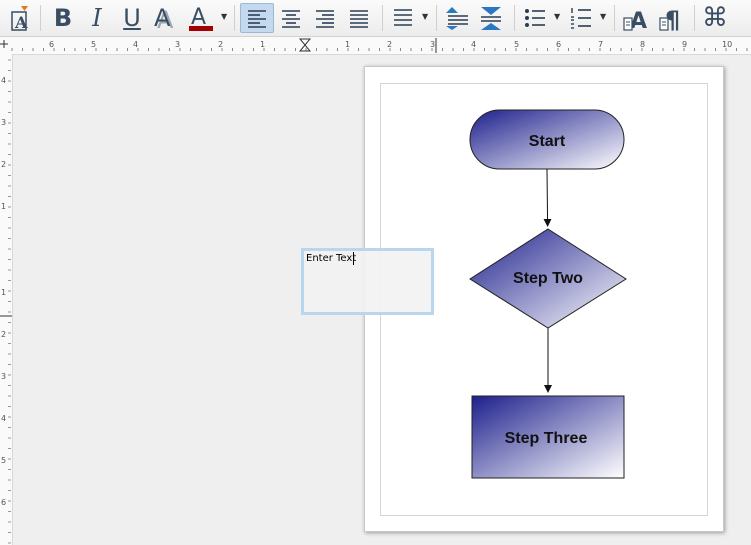  I want to click on paragraph-button: ¶, so click(672, 18).